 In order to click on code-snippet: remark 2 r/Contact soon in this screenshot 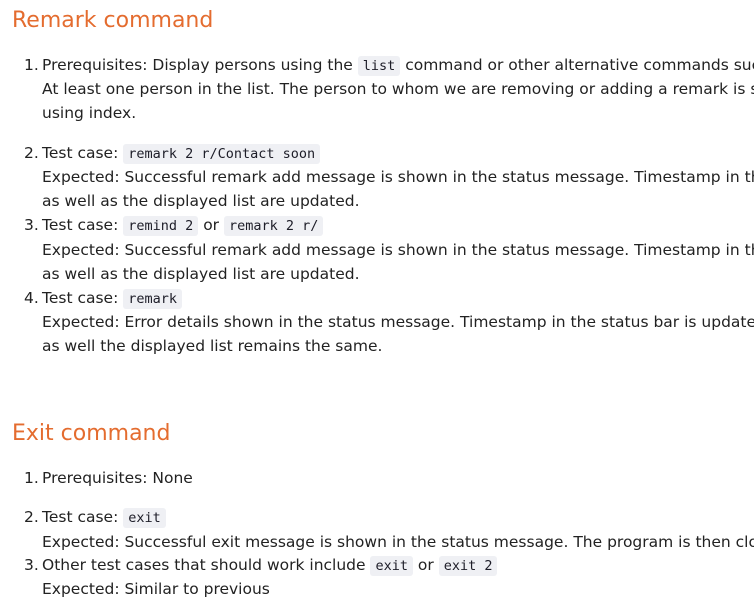, I will do `click(222, 154)`.